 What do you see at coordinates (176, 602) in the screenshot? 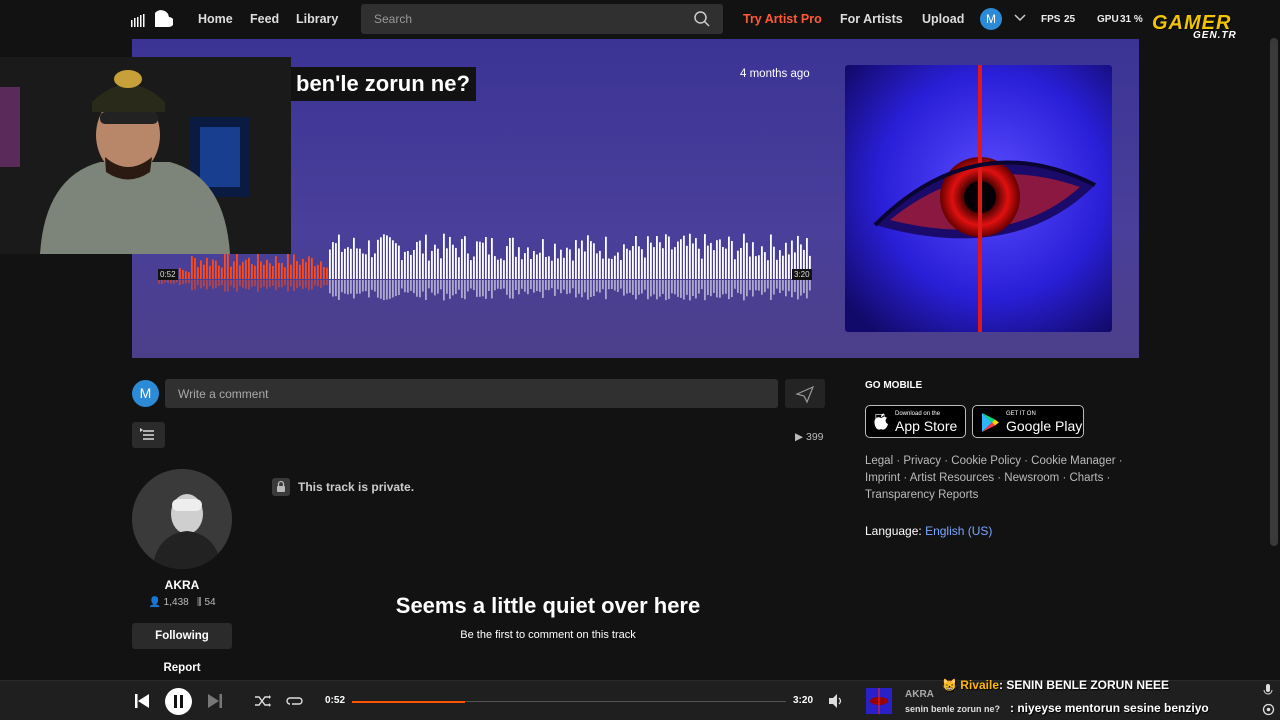
I see `followers-count: 1,438` at bounding box center [176, 602].